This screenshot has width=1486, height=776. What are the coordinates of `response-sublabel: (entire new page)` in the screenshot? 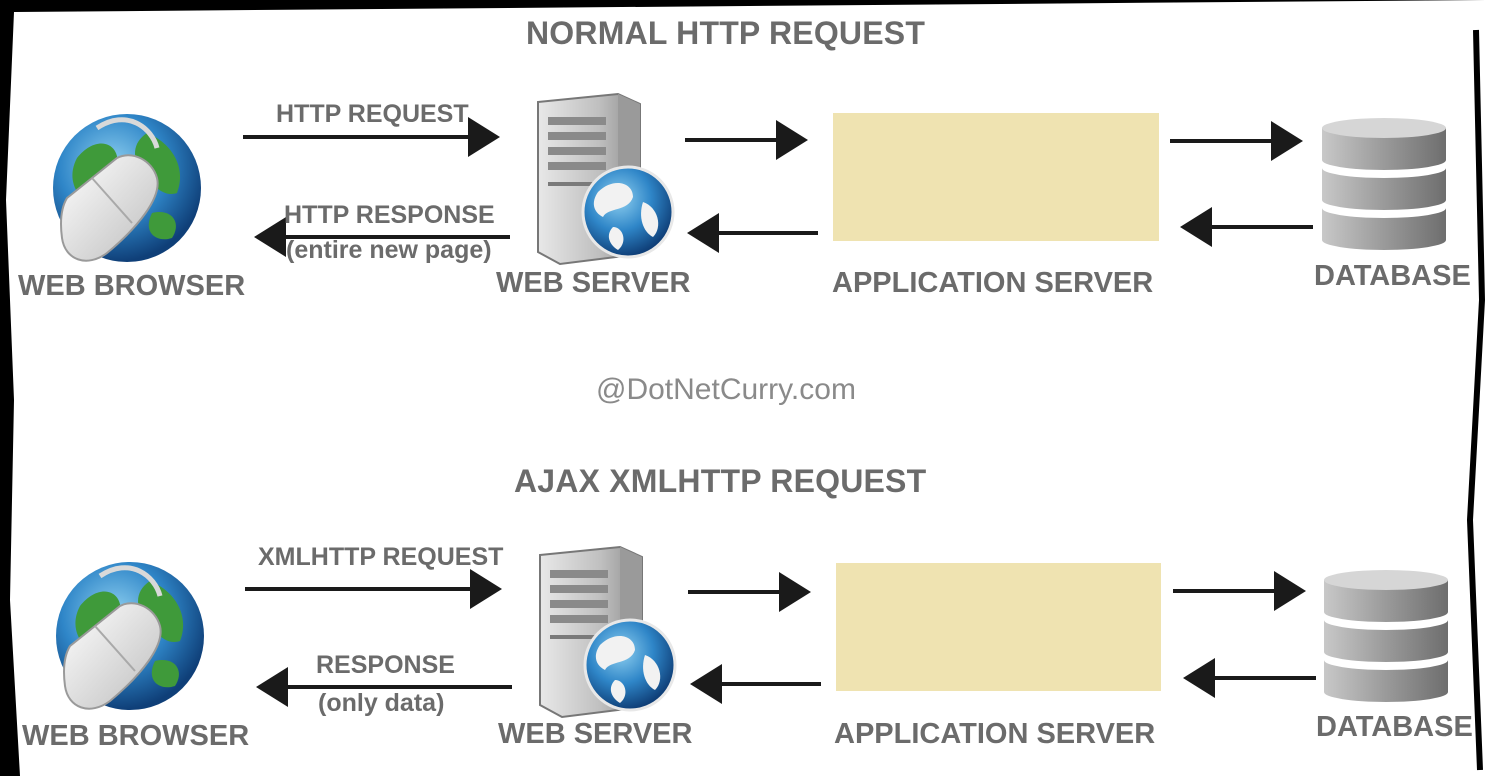 It's located at (389, 250).